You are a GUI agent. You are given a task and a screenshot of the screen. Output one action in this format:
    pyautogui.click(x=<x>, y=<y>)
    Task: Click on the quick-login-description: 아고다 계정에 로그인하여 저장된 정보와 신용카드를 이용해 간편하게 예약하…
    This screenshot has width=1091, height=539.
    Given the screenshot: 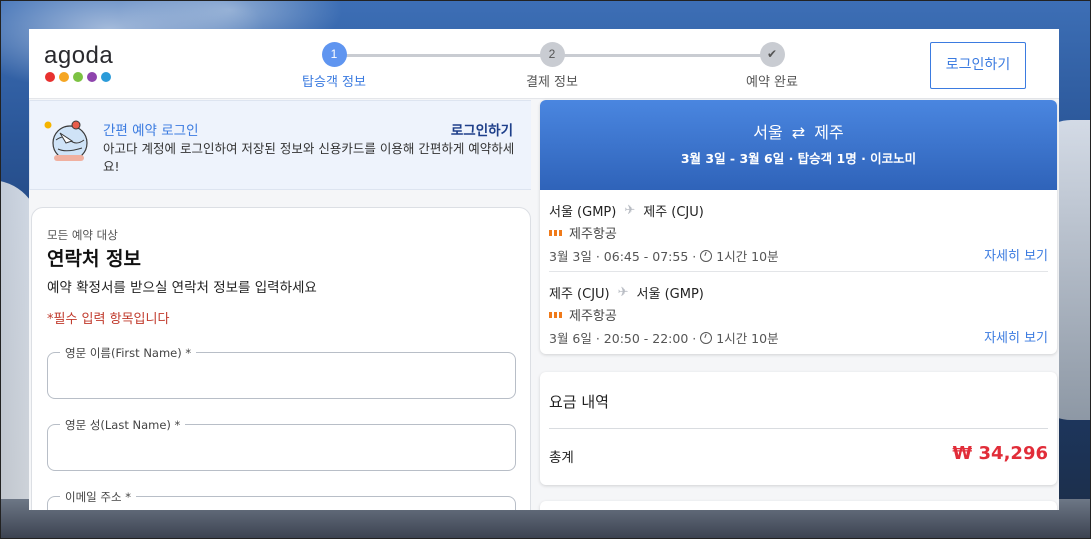 What is the action you would take?
    pyautogui.click(x=309, y=157)
    